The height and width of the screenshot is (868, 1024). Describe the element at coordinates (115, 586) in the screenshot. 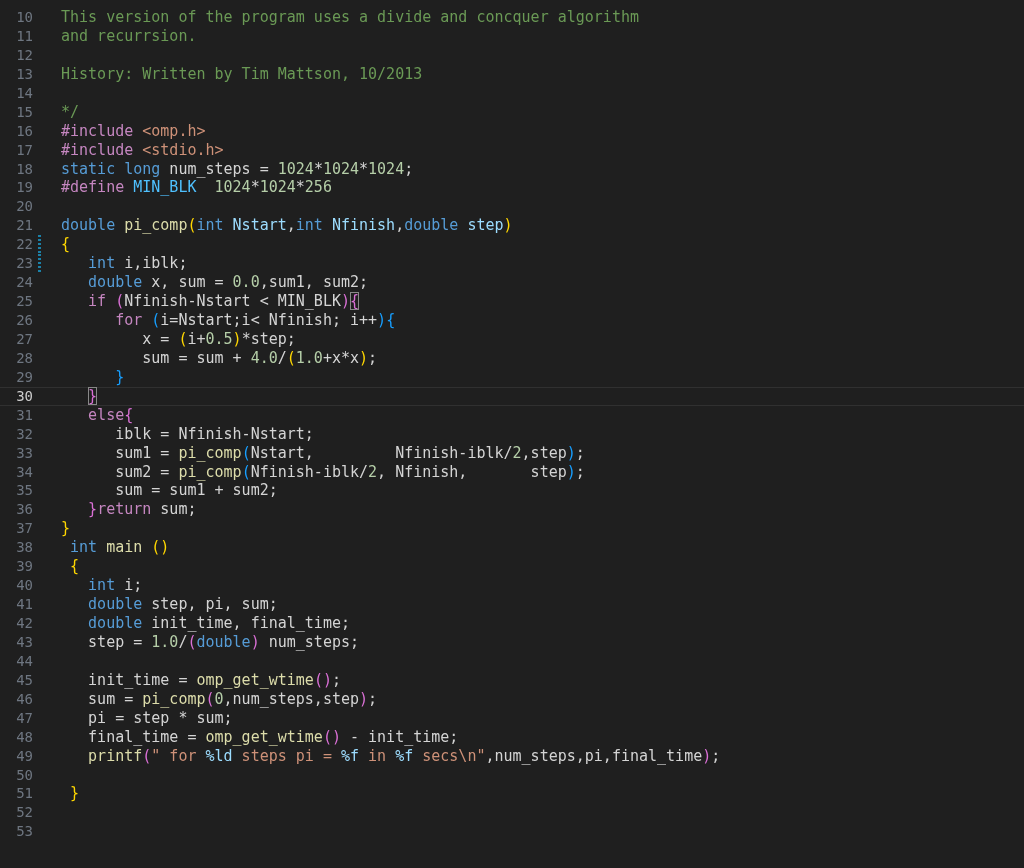

I see `code-line: int i;` at that location.